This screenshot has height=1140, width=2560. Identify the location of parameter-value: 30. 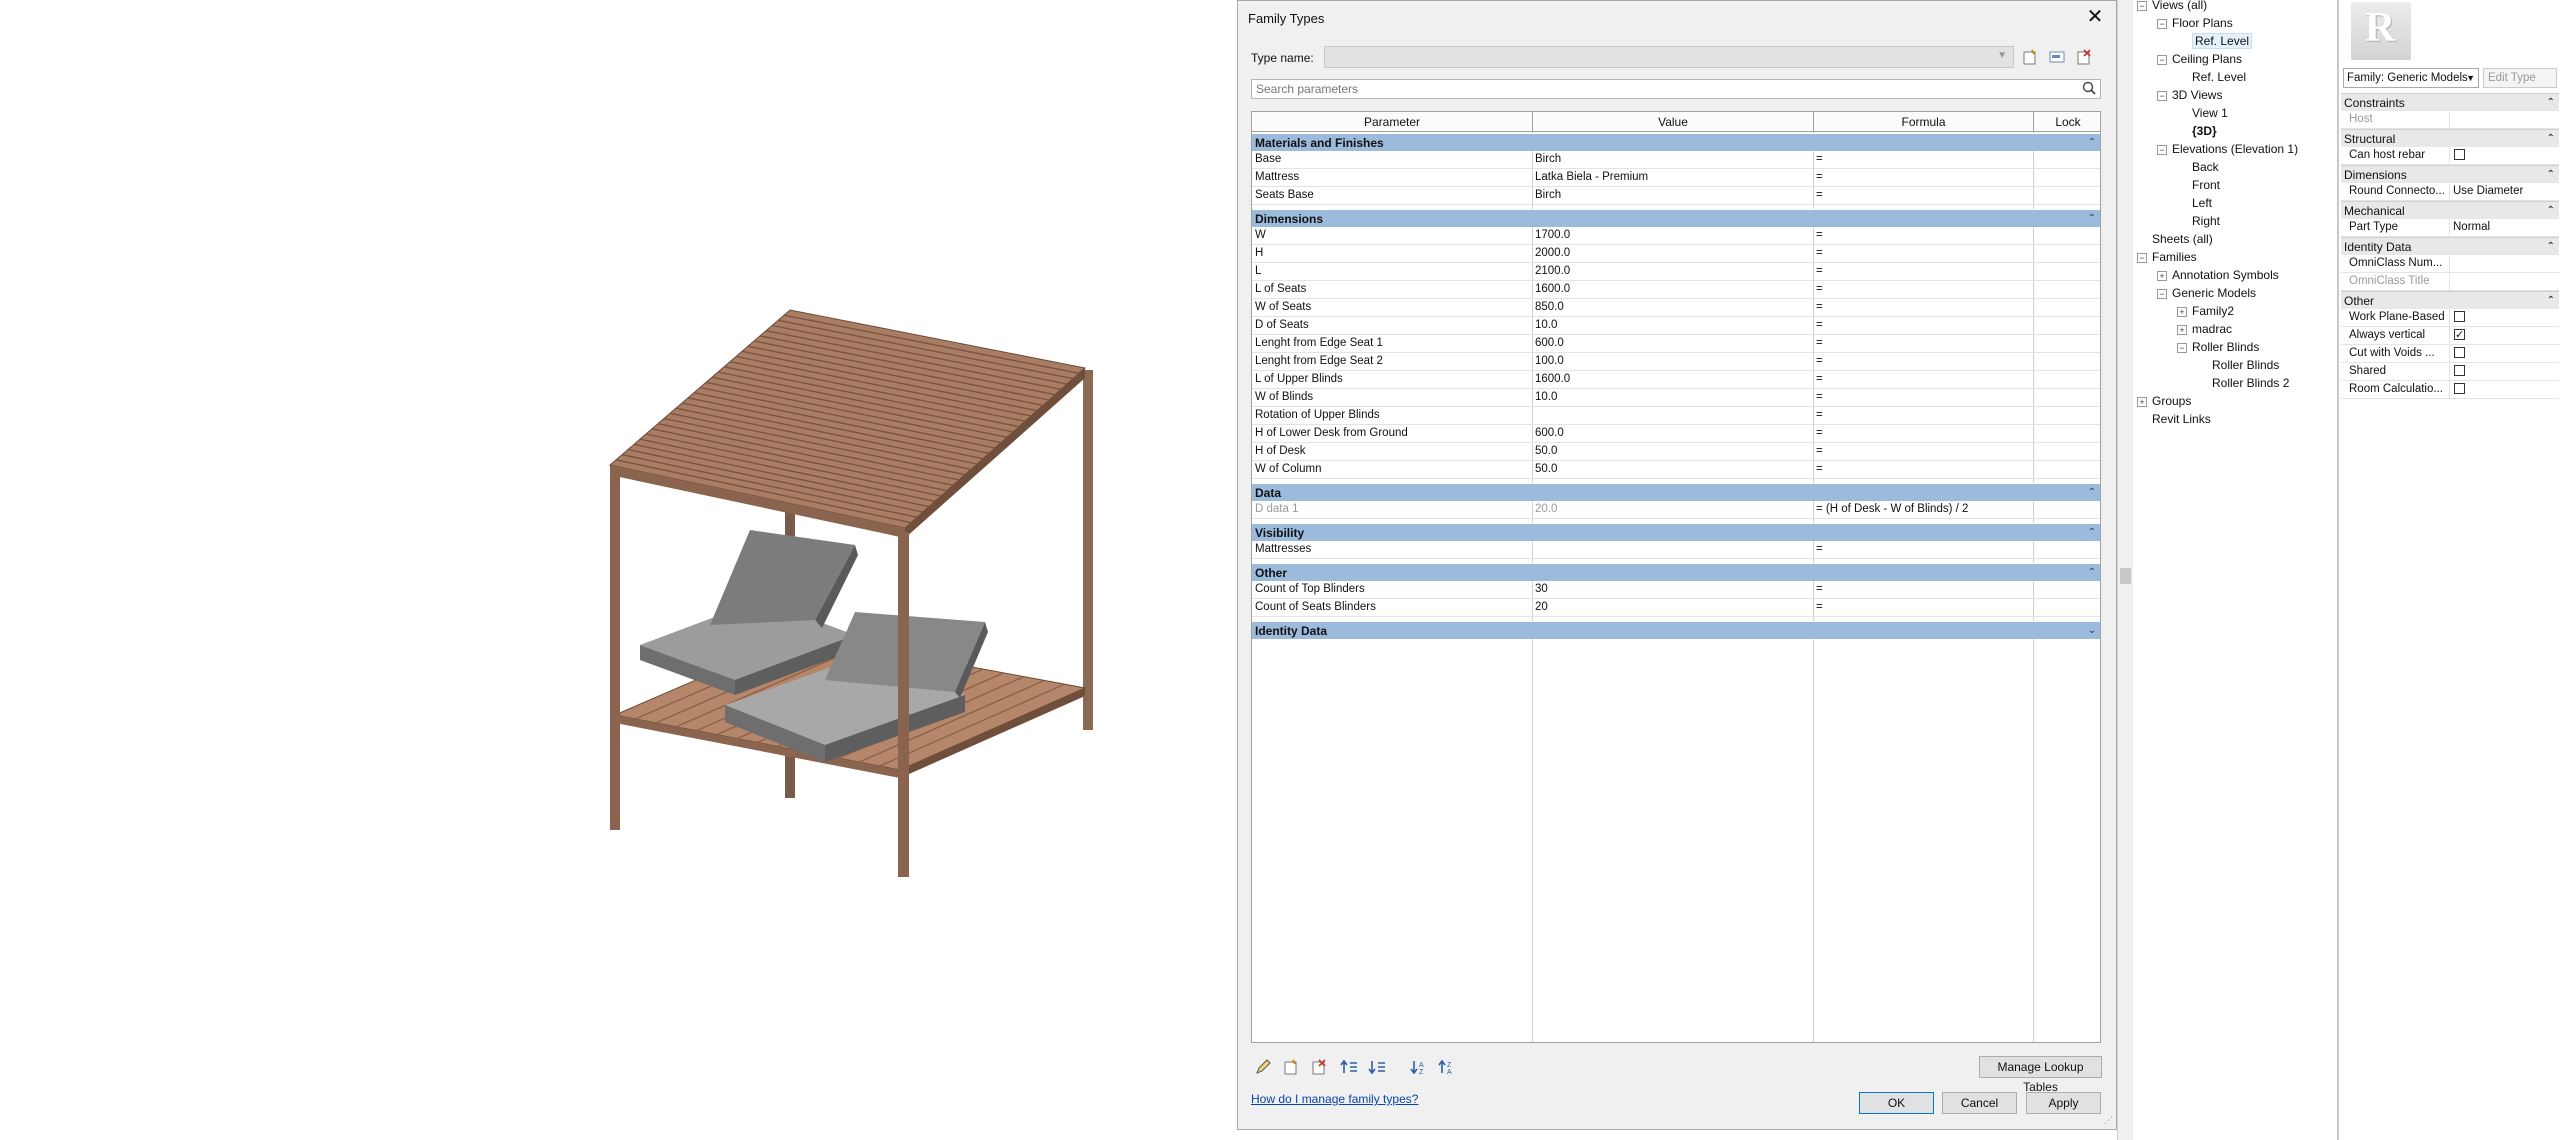
(1670, 589).